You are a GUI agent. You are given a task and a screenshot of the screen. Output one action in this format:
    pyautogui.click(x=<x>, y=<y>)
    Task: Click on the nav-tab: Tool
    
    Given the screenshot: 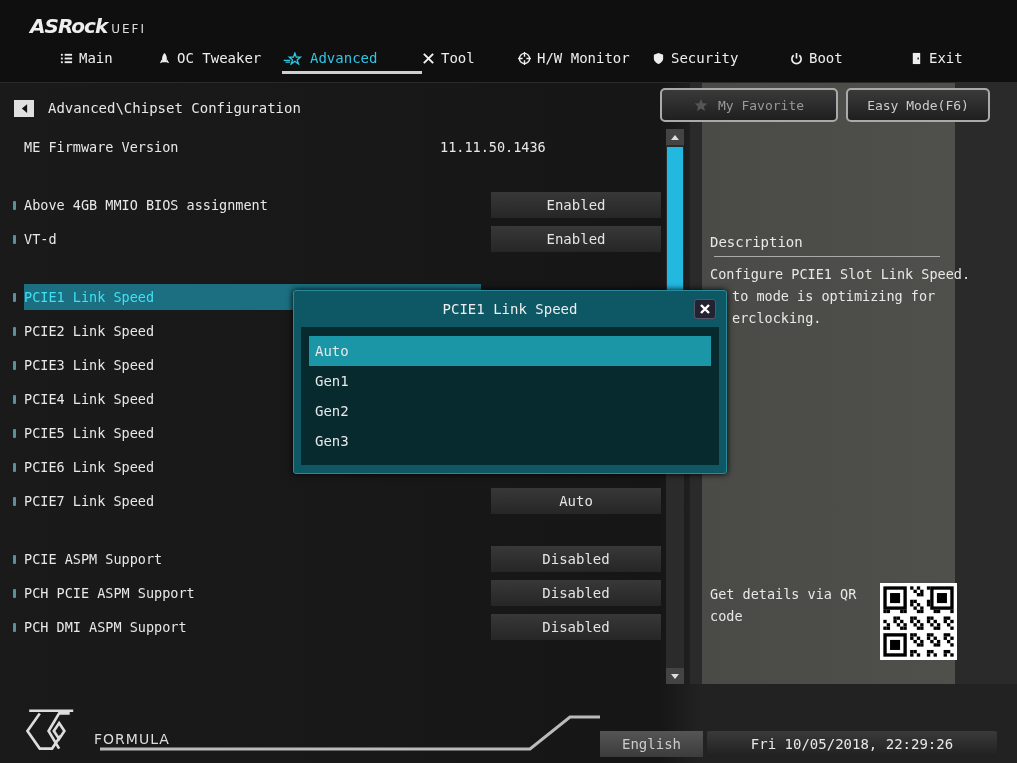 What is the action you would take?
    pyautogui.click(x=470, y=60)
    